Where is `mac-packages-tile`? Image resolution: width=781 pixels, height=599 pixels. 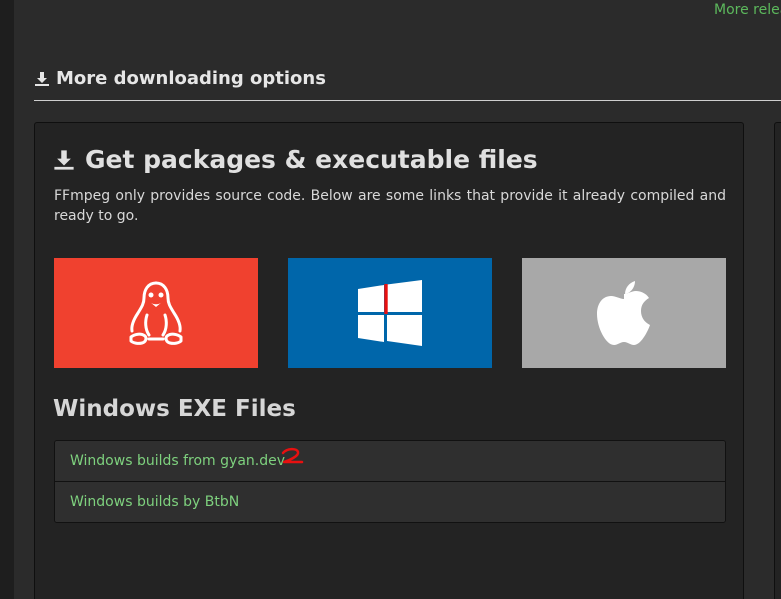
mac-packages-tile is located at coordinates (624, 313).